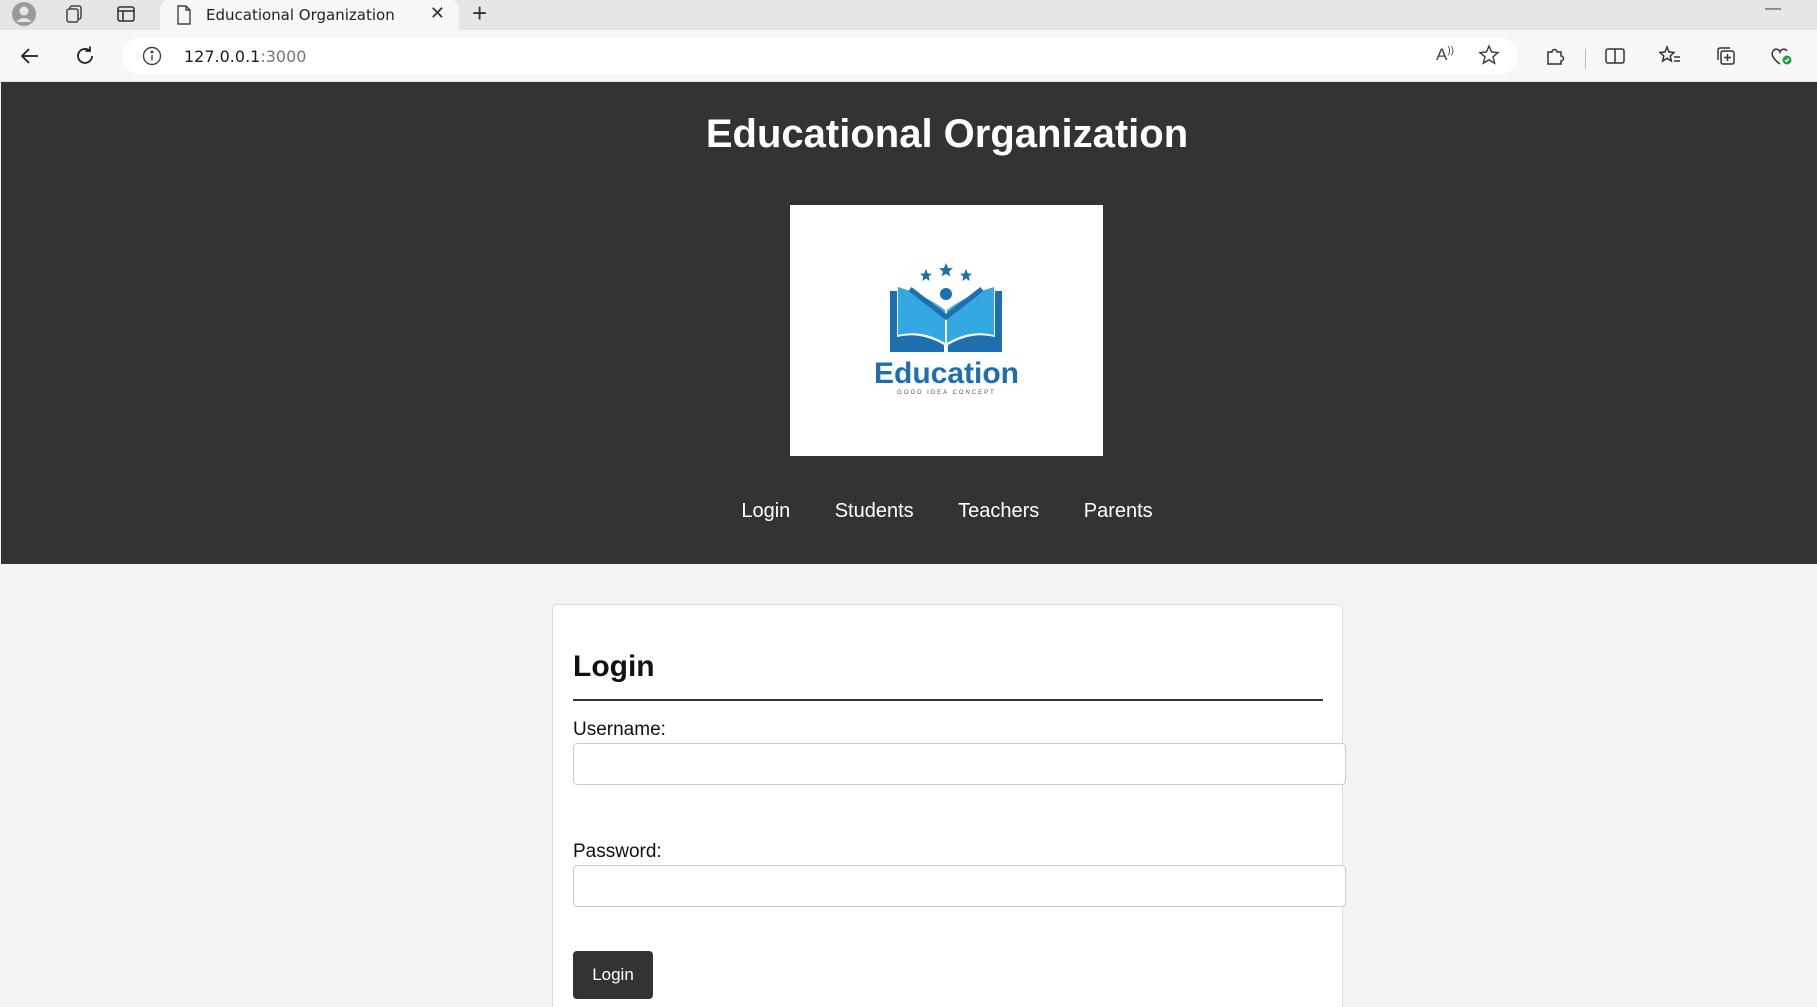  What do you see at coordinates (1555, 56) in the screenshot?
I see `extensions-icon` at bounding box center [1555, 56].